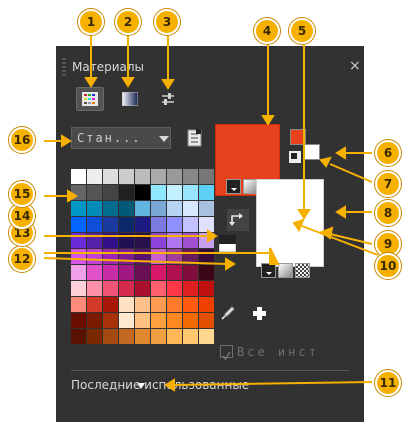 The height and width of the screenshot is (422, 409). I want to click on annotation-10: 10, so click(388, 266).